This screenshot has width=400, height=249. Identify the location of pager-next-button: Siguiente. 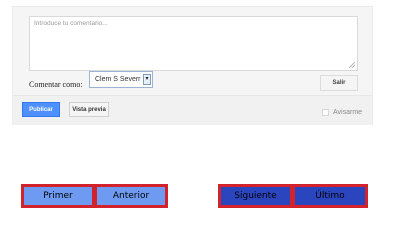
(255, 196).